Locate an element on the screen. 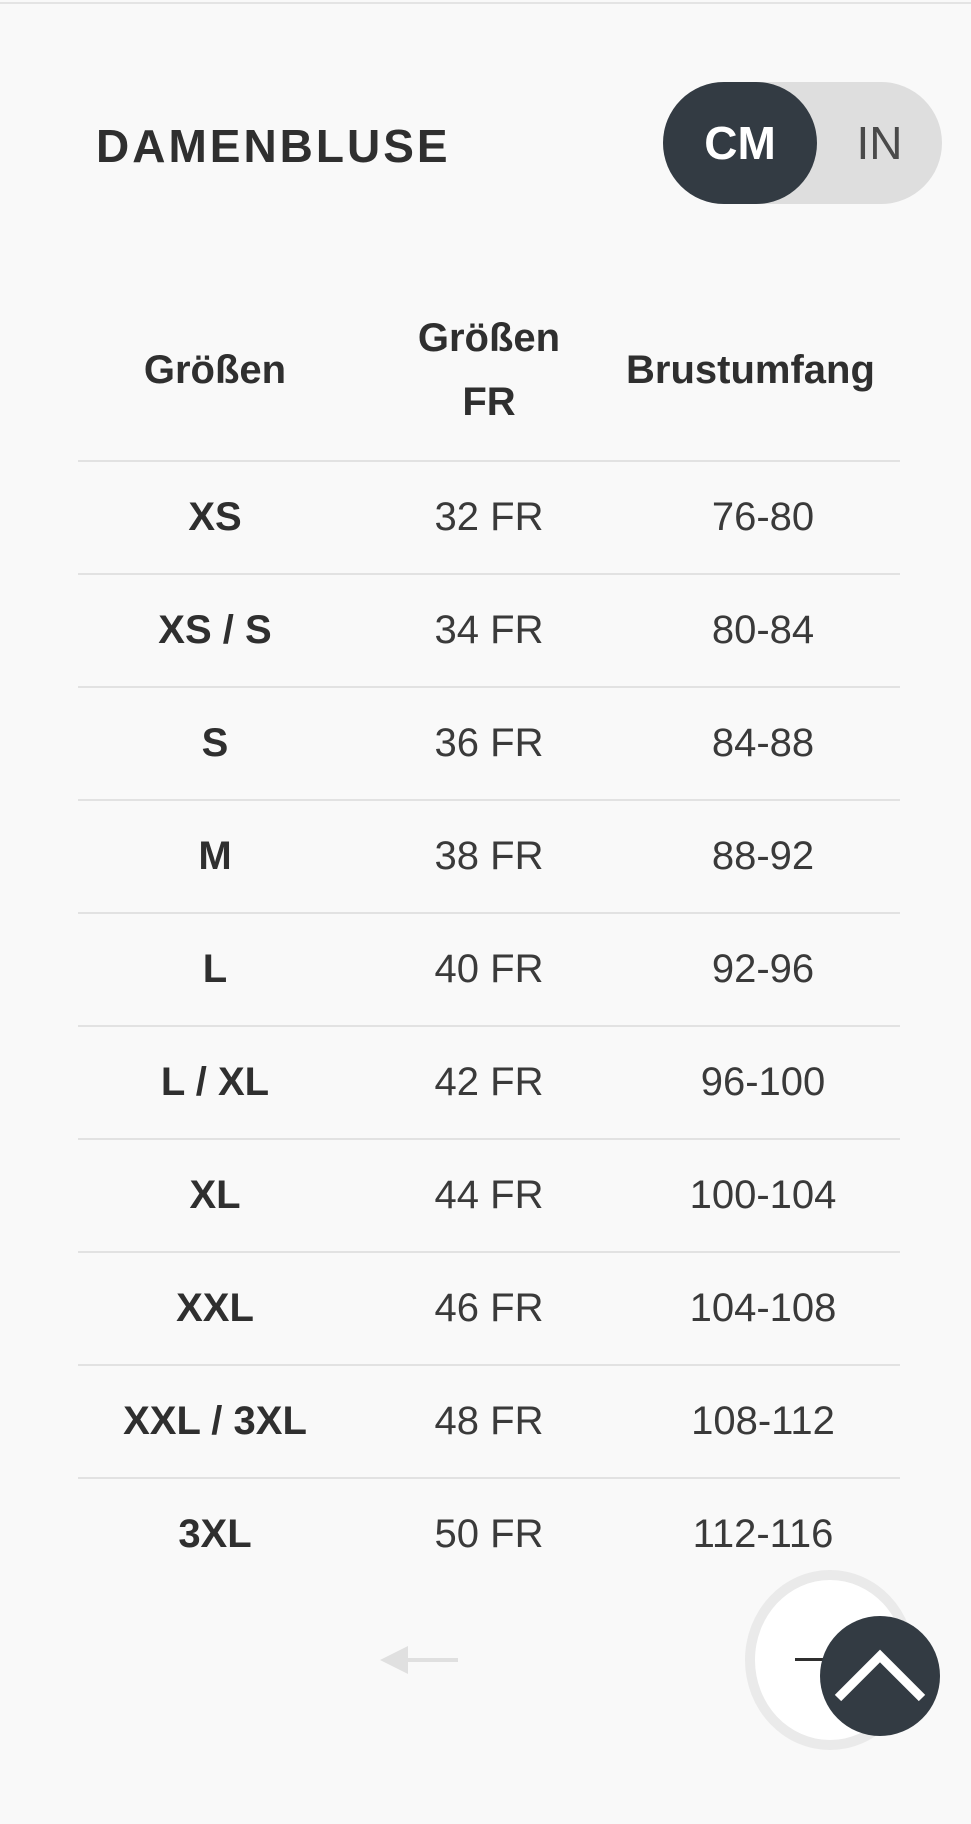 This screenshot has height=1824, width=971. cell-fr: 34 FR is located at coordinates (489, 630).